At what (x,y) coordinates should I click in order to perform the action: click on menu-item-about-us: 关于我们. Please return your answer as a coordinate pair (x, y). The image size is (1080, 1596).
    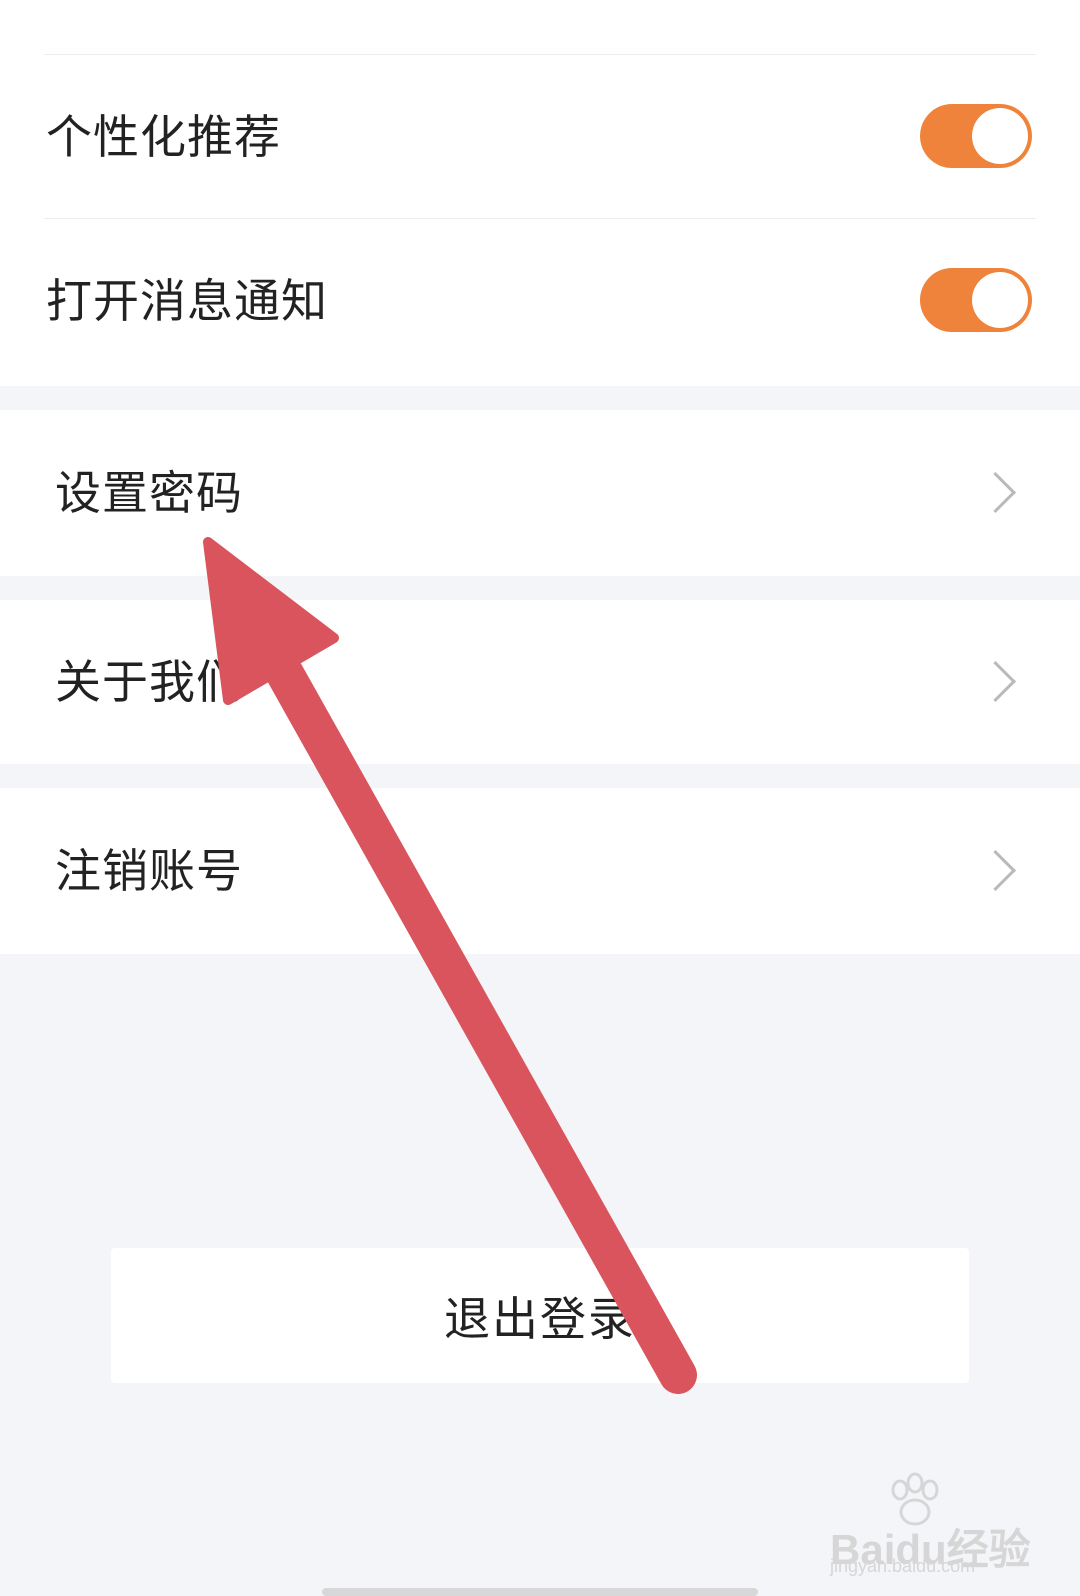
    Looking at the image, I should click on (540, 682).